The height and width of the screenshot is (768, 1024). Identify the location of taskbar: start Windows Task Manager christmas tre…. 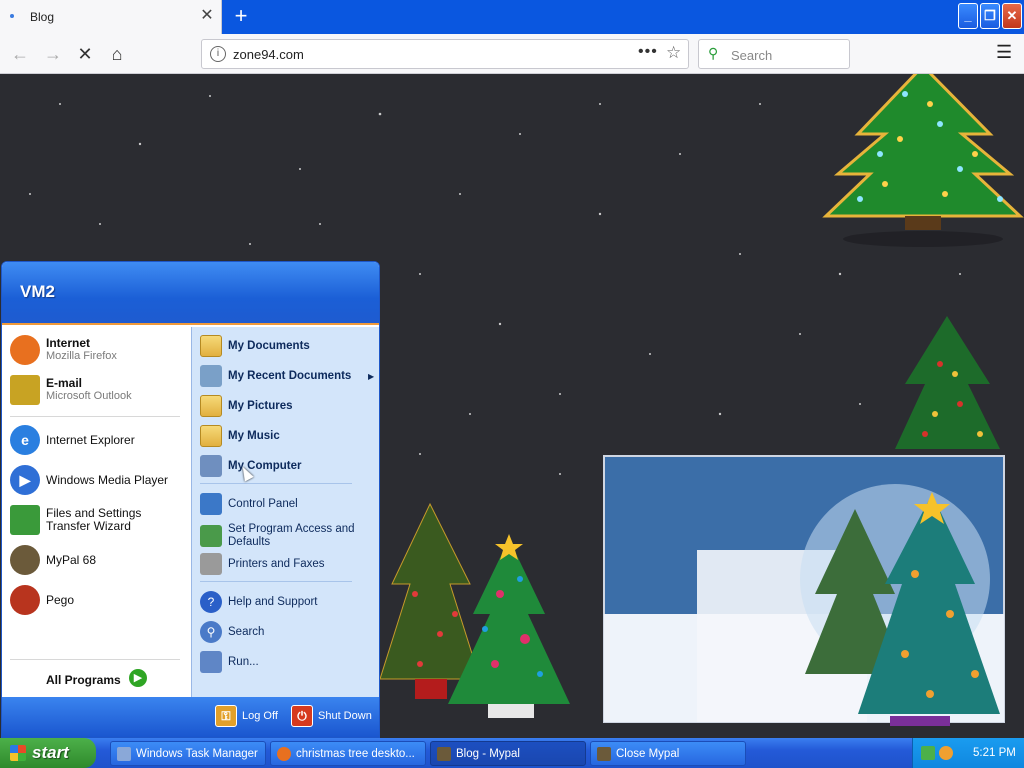
(512, 753).